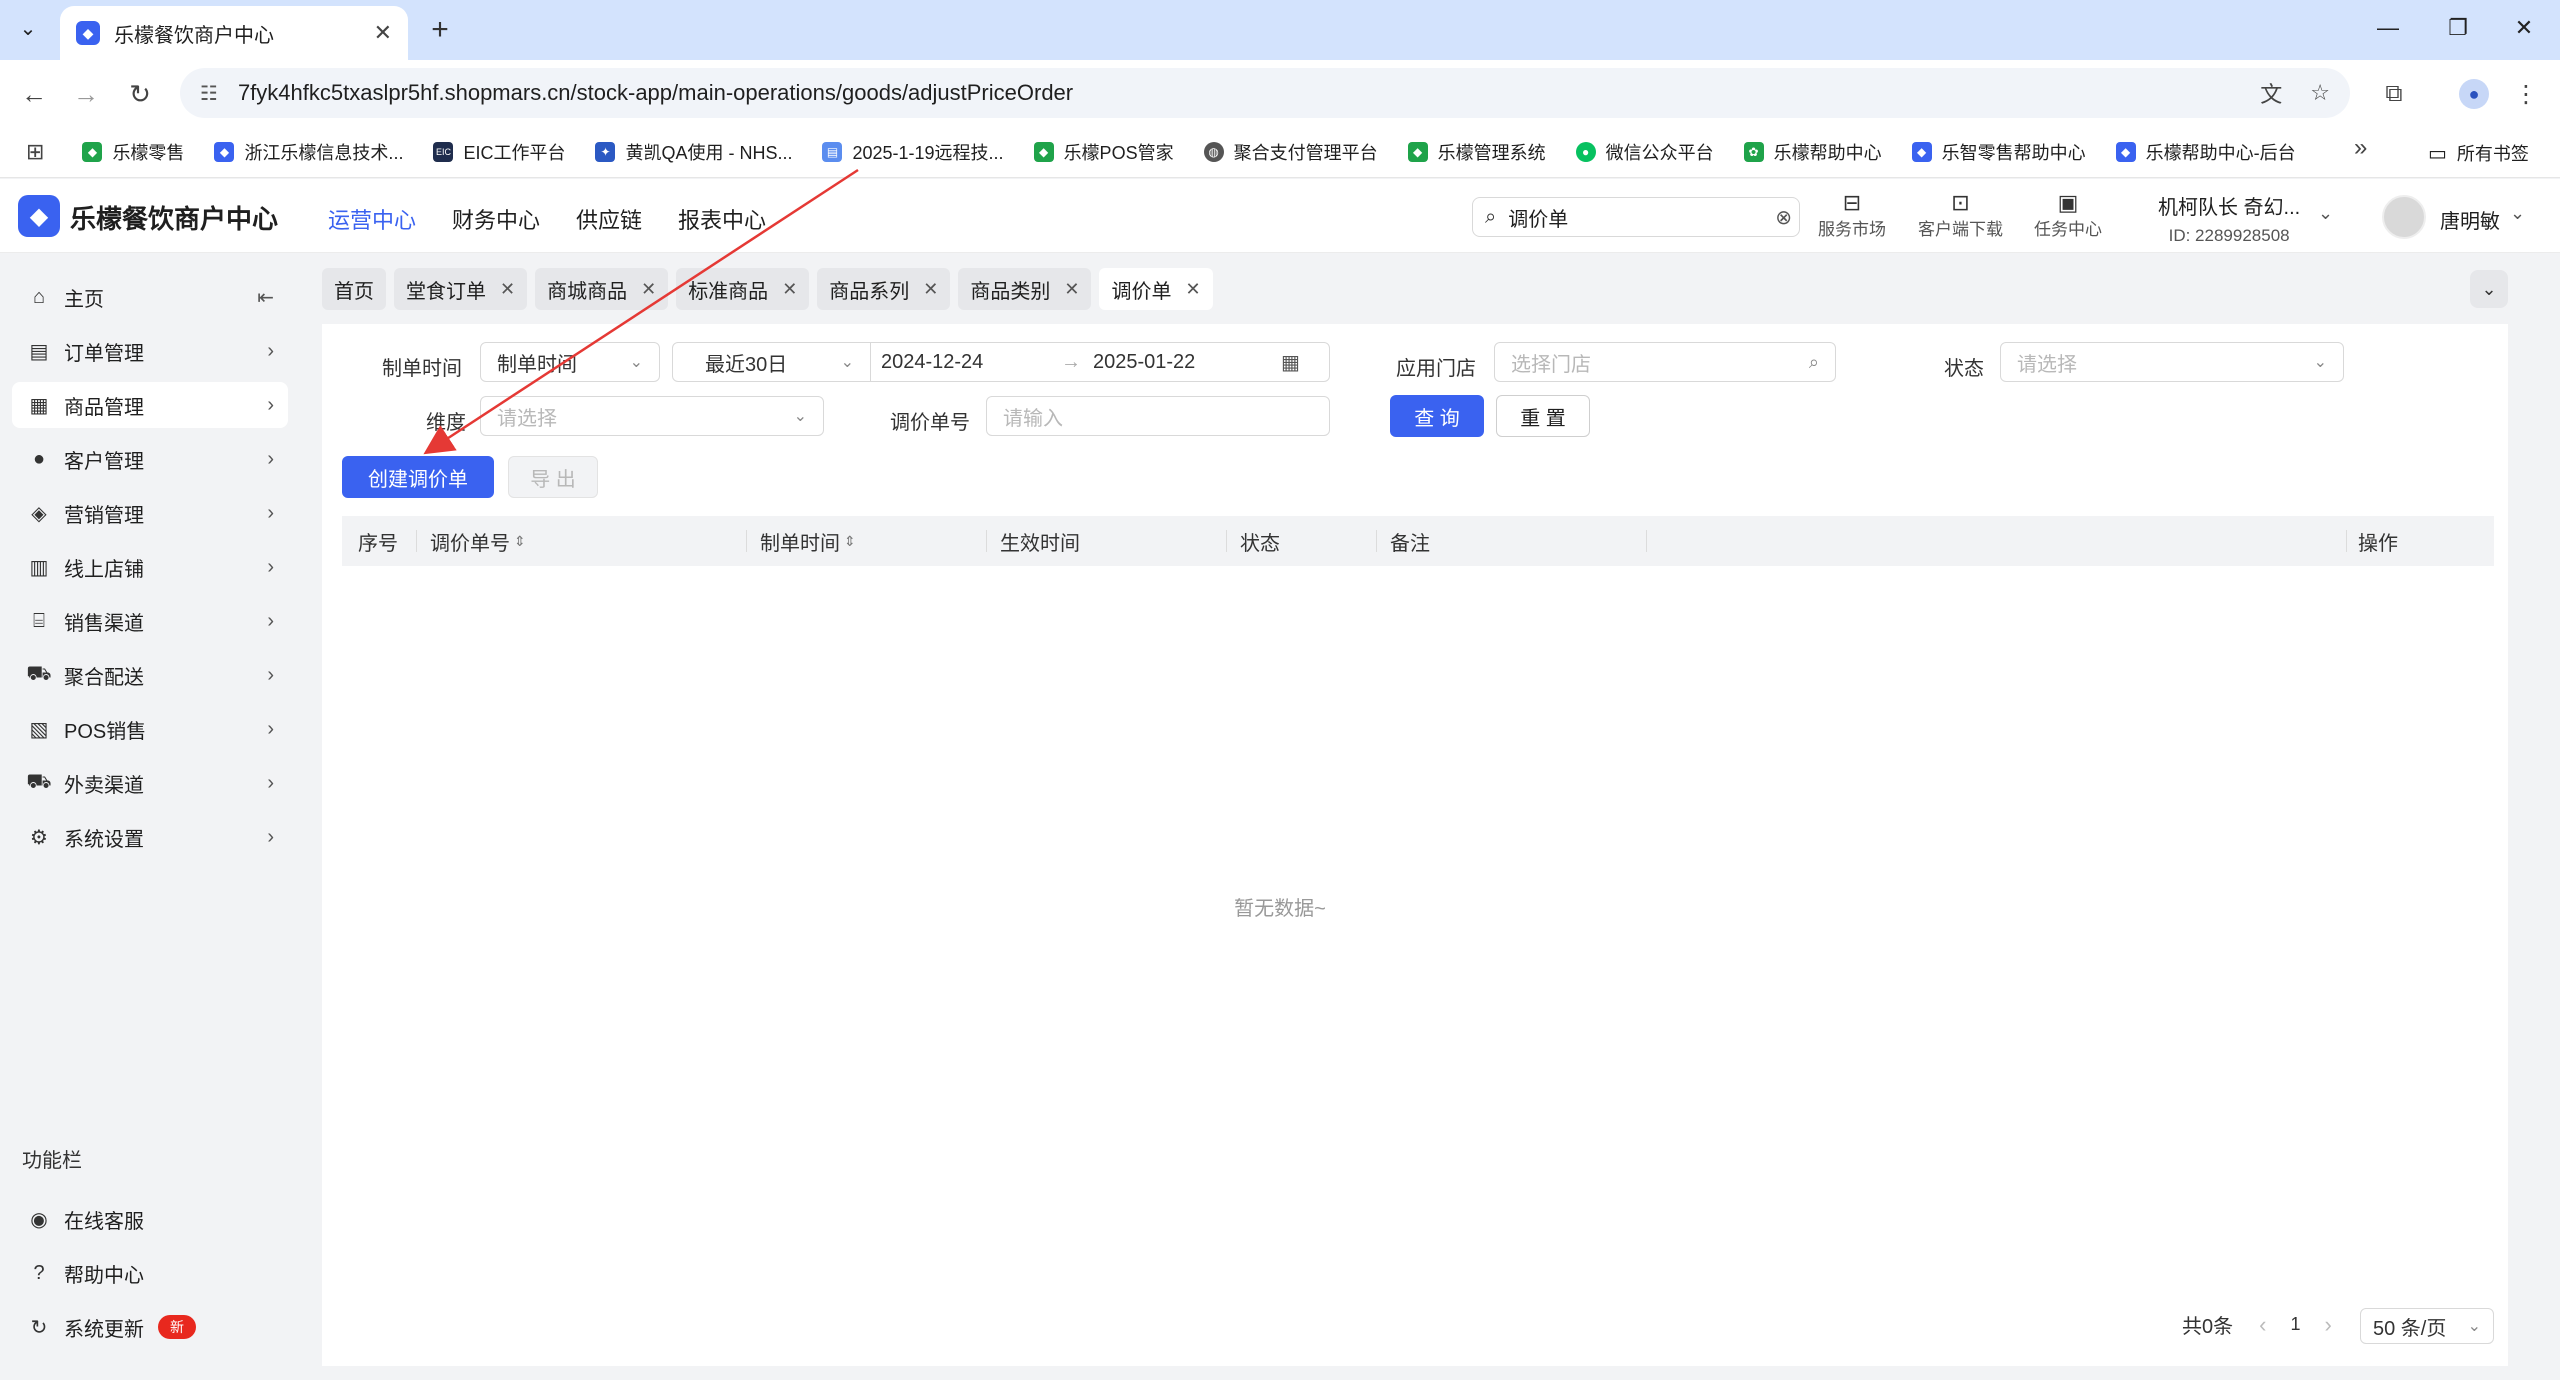  What do you see at coordinates (2458, 28) in the screenshot?
I see `restore-icon: ❐` at bounding box center [2458, 28].